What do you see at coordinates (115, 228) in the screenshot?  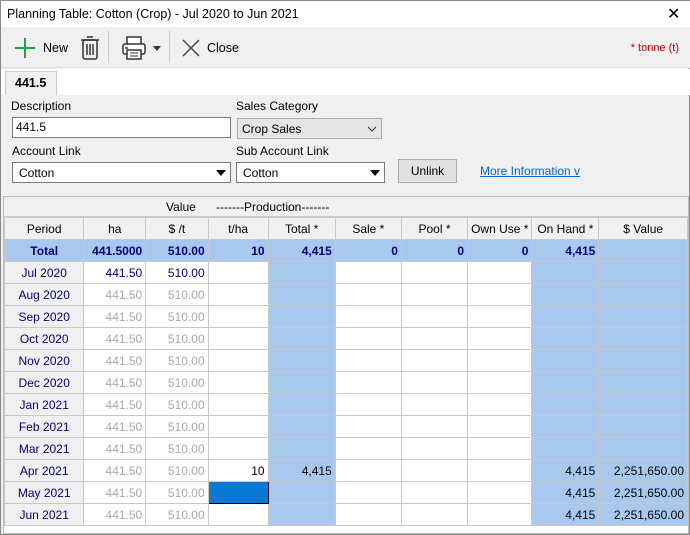 I see `column-header-ha: ha` at bounding box center [115, 228].